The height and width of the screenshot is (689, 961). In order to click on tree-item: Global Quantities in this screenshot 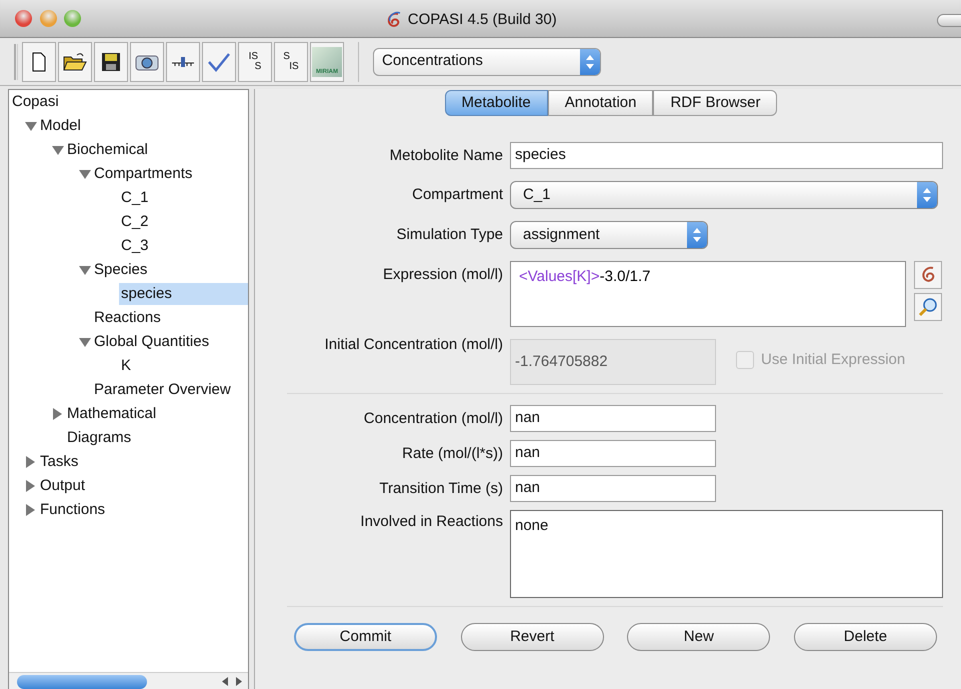, I will do `click(152, 342)`.